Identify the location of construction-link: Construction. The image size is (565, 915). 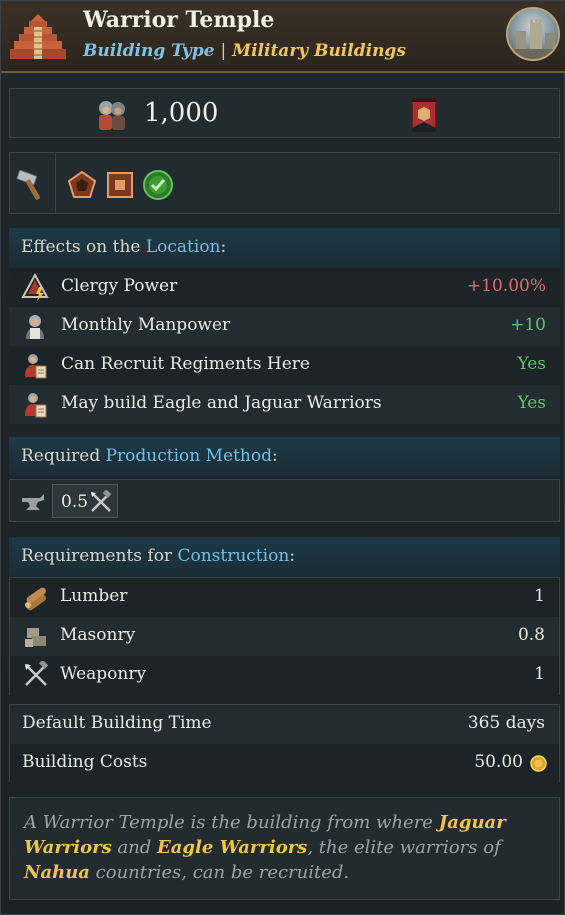
(233, 556).